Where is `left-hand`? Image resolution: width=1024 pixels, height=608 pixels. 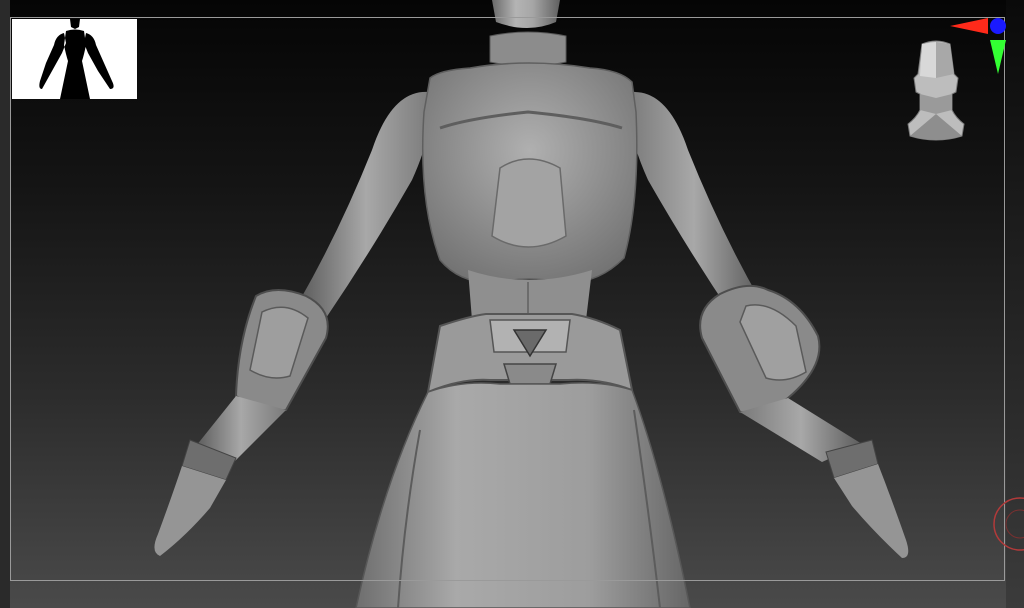
left-hand is located at coordinates (190, 511).